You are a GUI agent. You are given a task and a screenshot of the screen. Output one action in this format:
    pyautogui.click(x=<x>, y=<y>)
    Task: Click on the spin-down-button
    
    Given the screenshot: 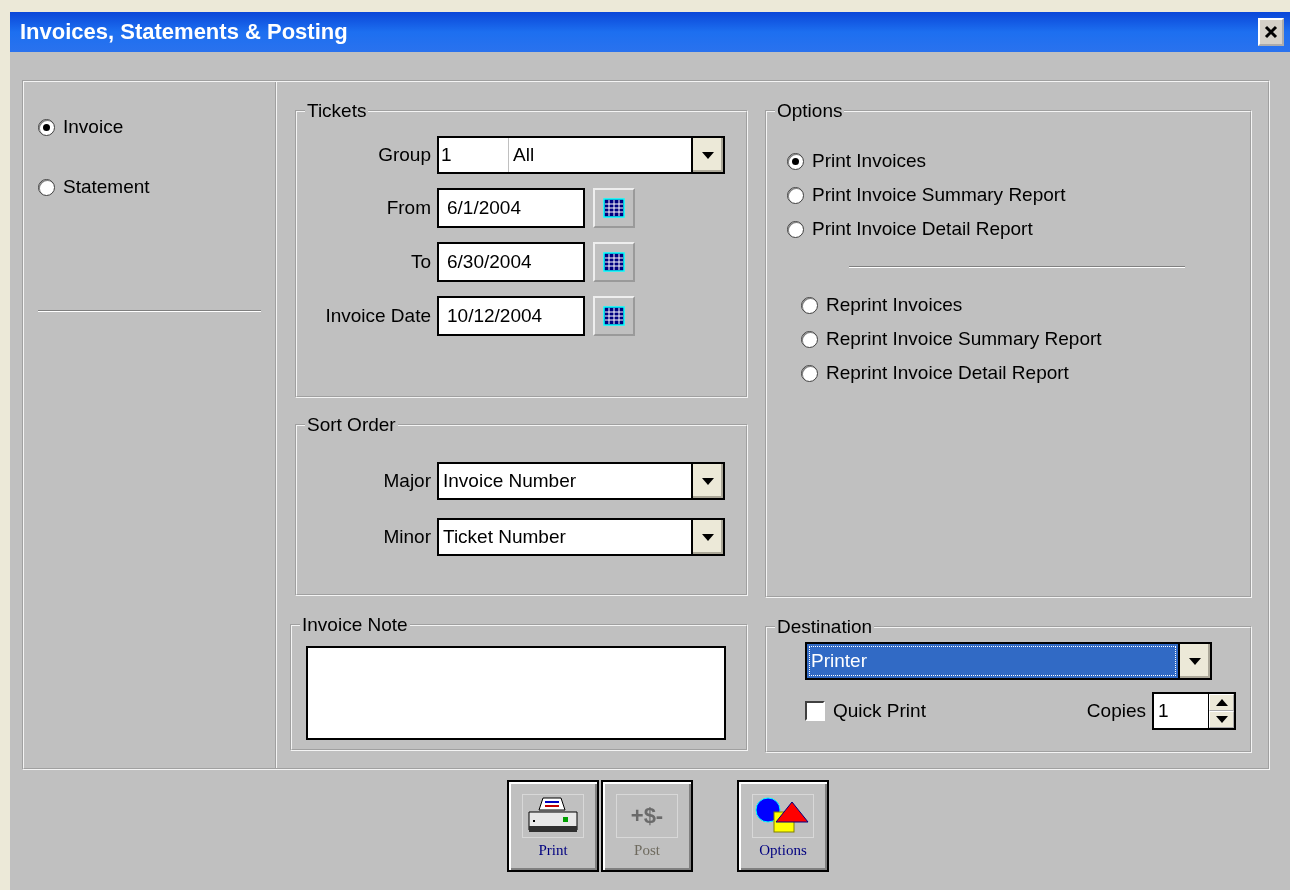 What is the action you would take?
    pyautogui.click(x=1221, y=719)
    